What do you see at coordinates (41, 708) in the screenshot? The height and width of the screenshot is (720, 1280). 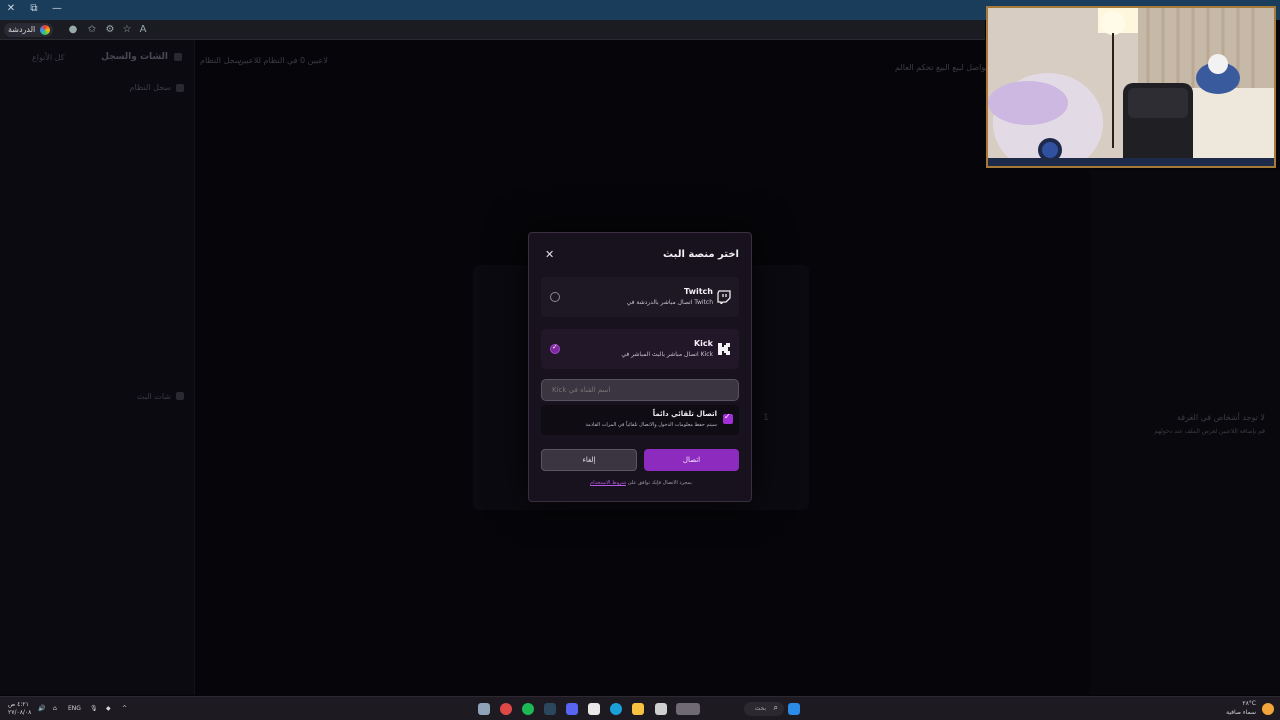 I see `volume-icon: 🔊` at bounding box center [41, 708].